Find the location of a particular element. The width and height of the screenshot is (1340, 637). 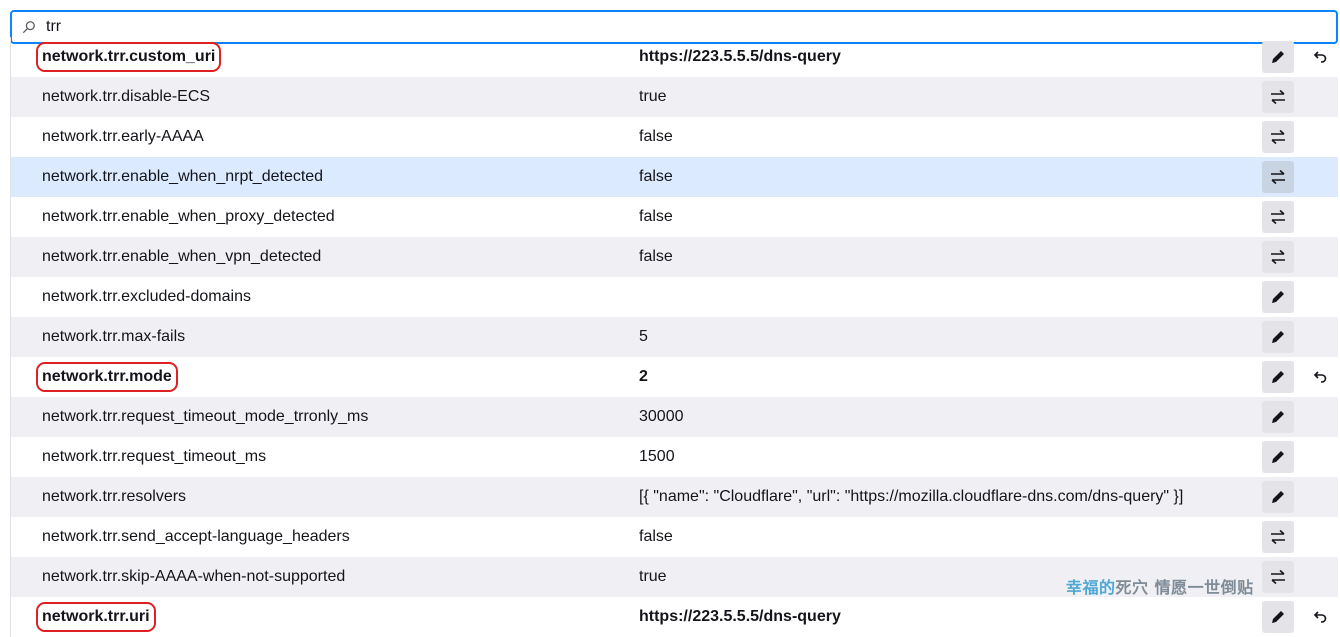

watermark: 幸福的死穴 情愿一世倒贴 is located at coordinates (1160, 586).